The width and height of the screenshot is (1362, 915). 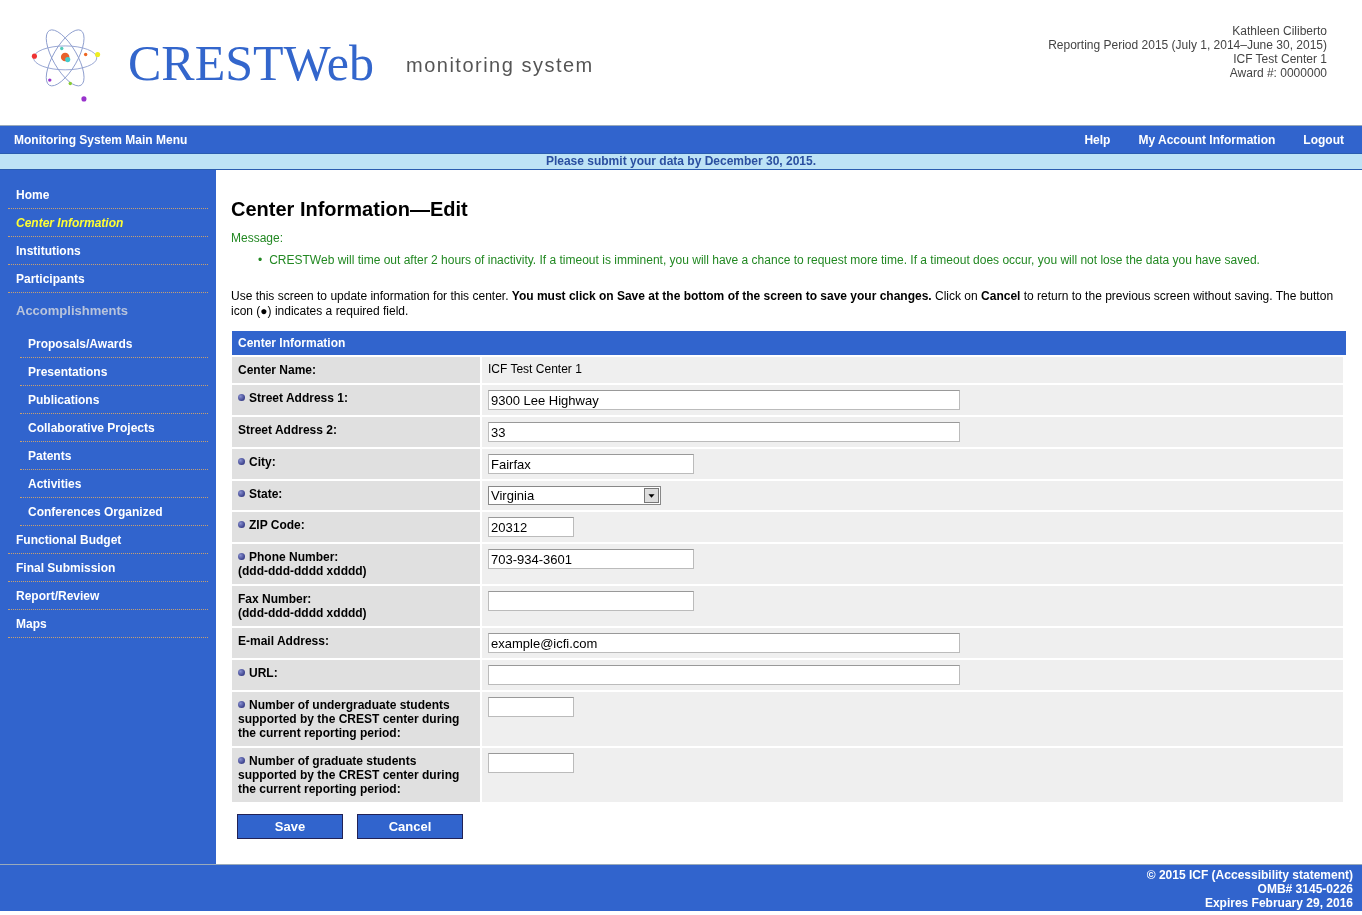 What do you see at coordinates (591, 559) in the screenshot?
I see `input-field: 703-934-3601` at bounding box center [591, 559].